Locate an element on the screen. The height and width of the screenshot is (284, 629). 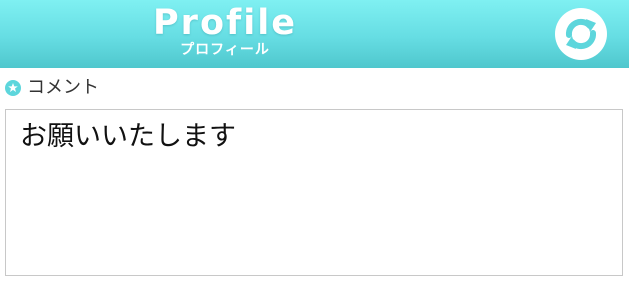
comment-label: コメント is located at coordinates (63, 87).